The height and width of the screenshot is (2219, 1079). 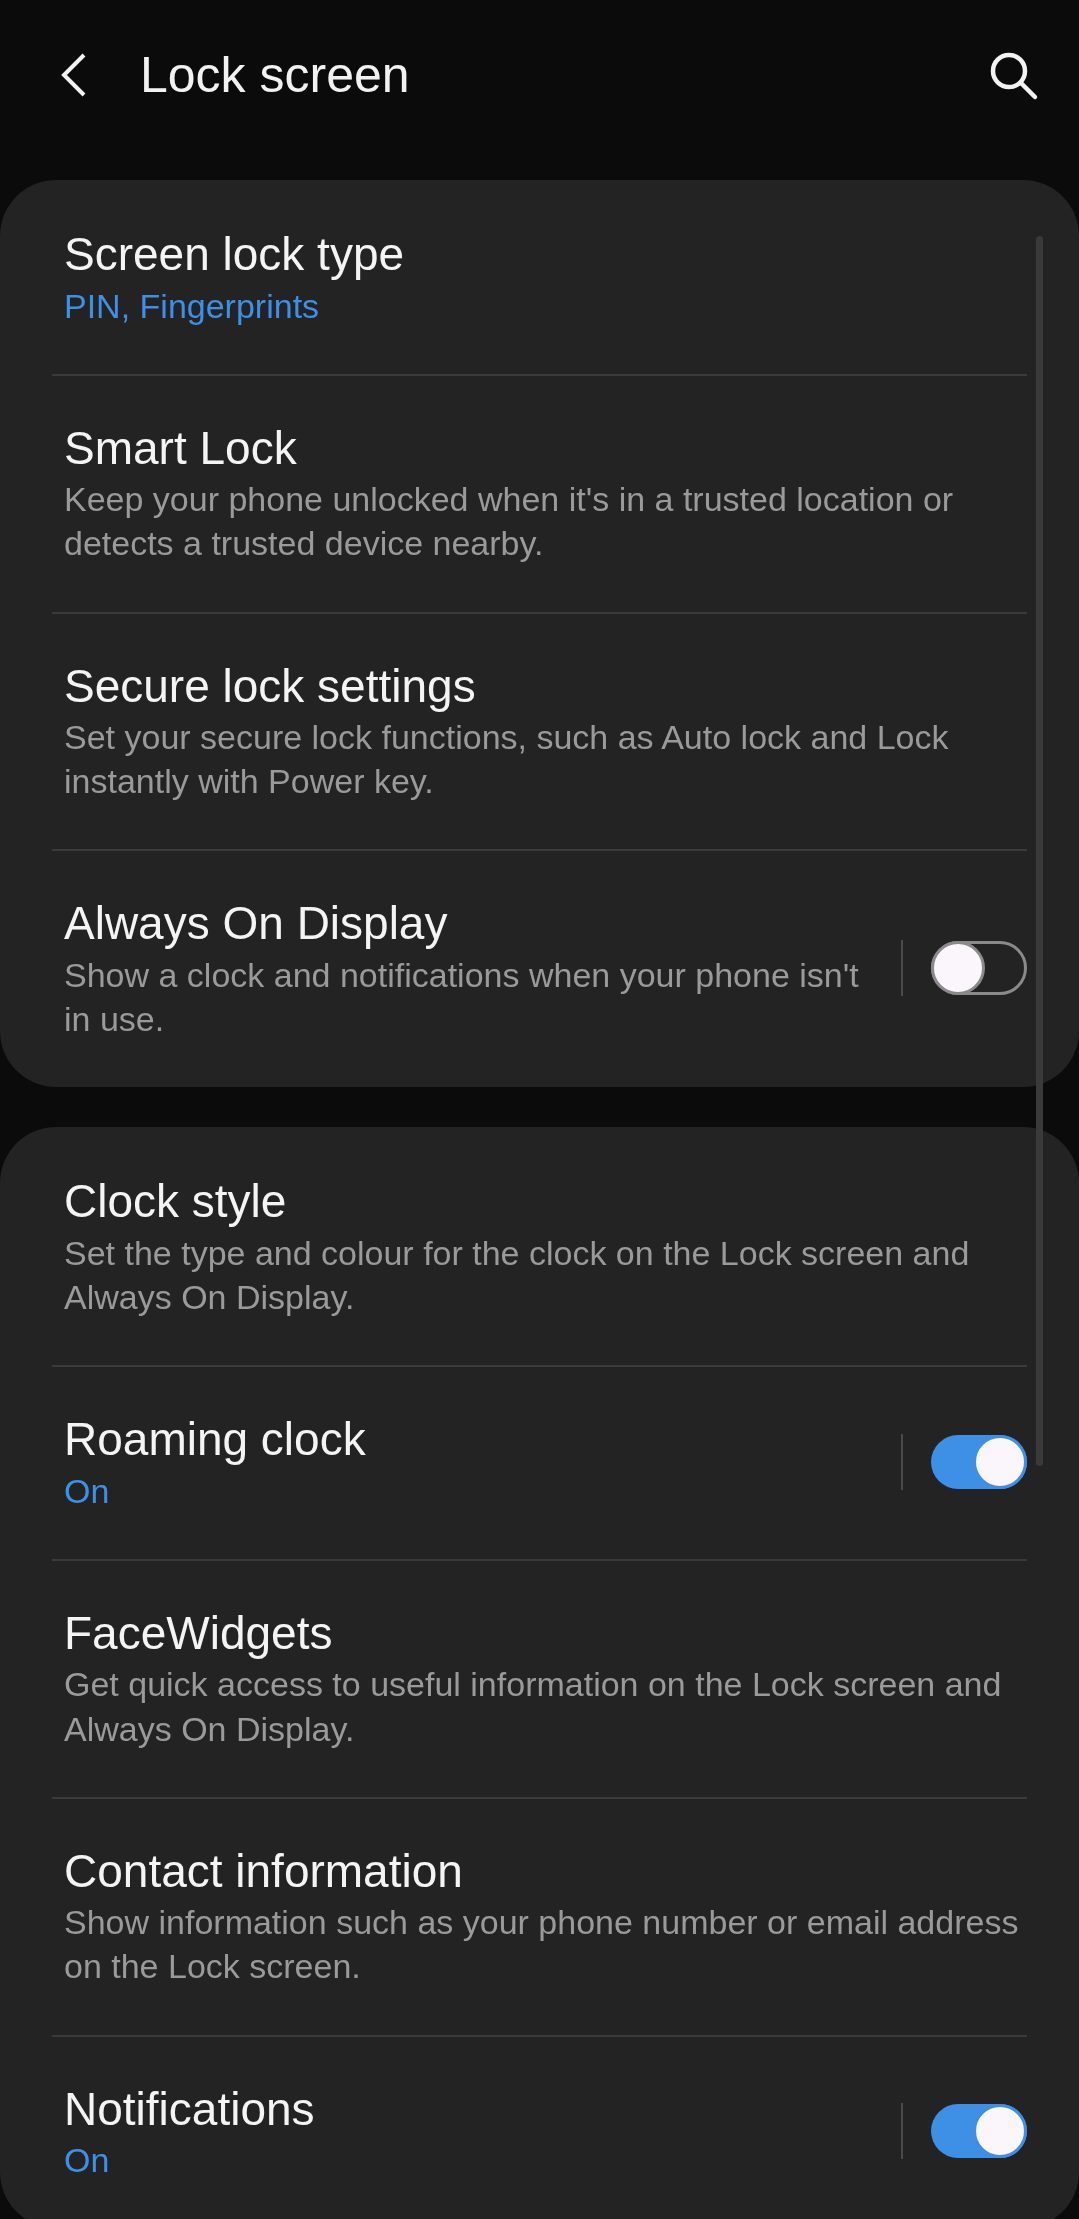 I want to click on setting-row: Screen lock type PIN, Fingerprints, so click(x=539, y=277).